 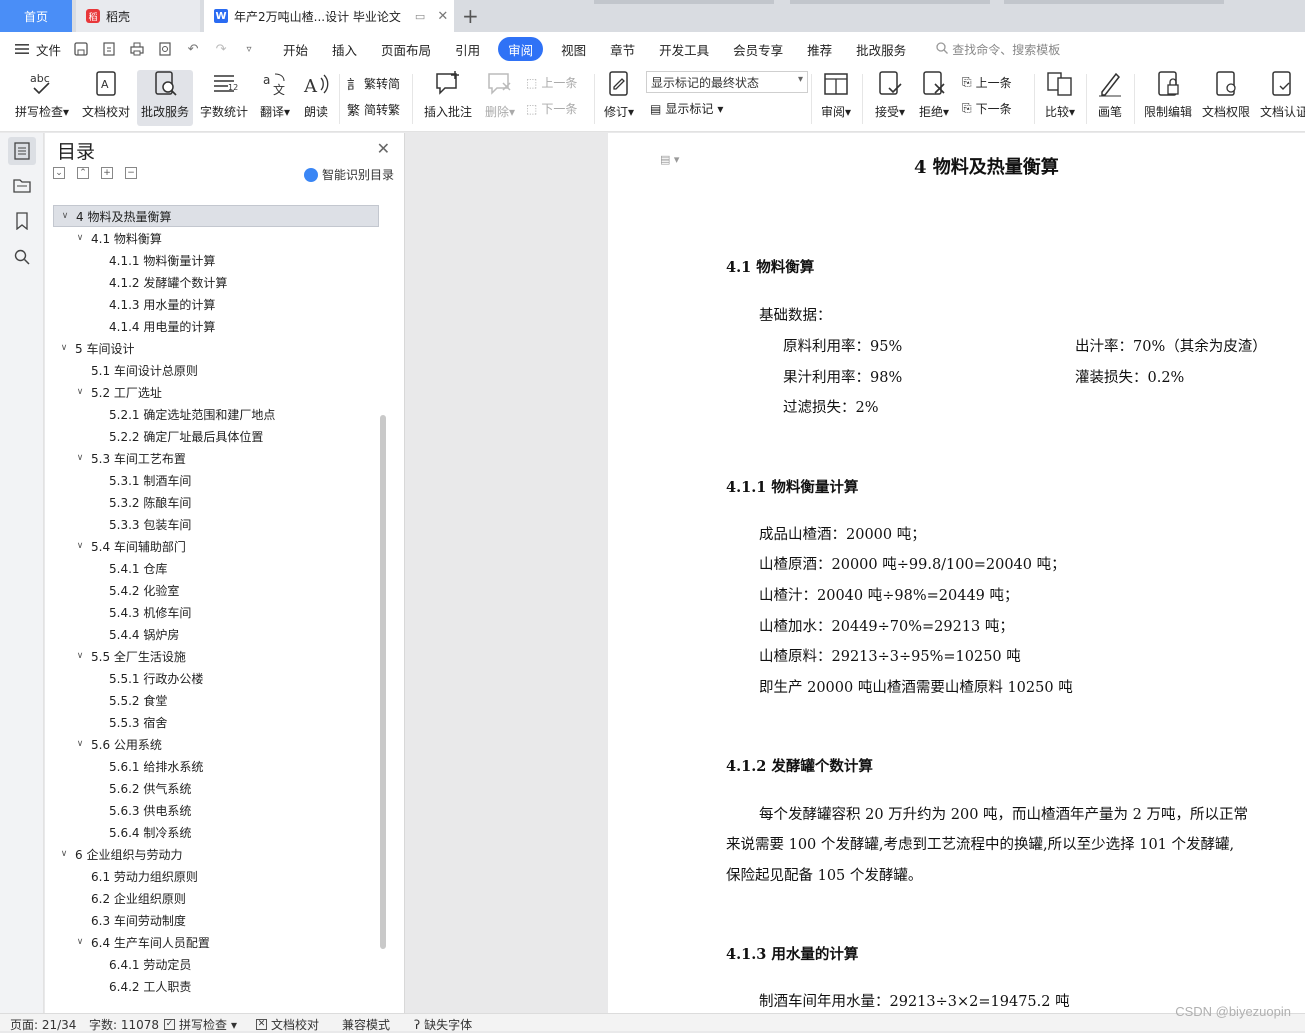 What do you see at coordinates (420, 16) in the screenshot?
I see `monitor-icon: ▭` at bounding box center [420, 16].